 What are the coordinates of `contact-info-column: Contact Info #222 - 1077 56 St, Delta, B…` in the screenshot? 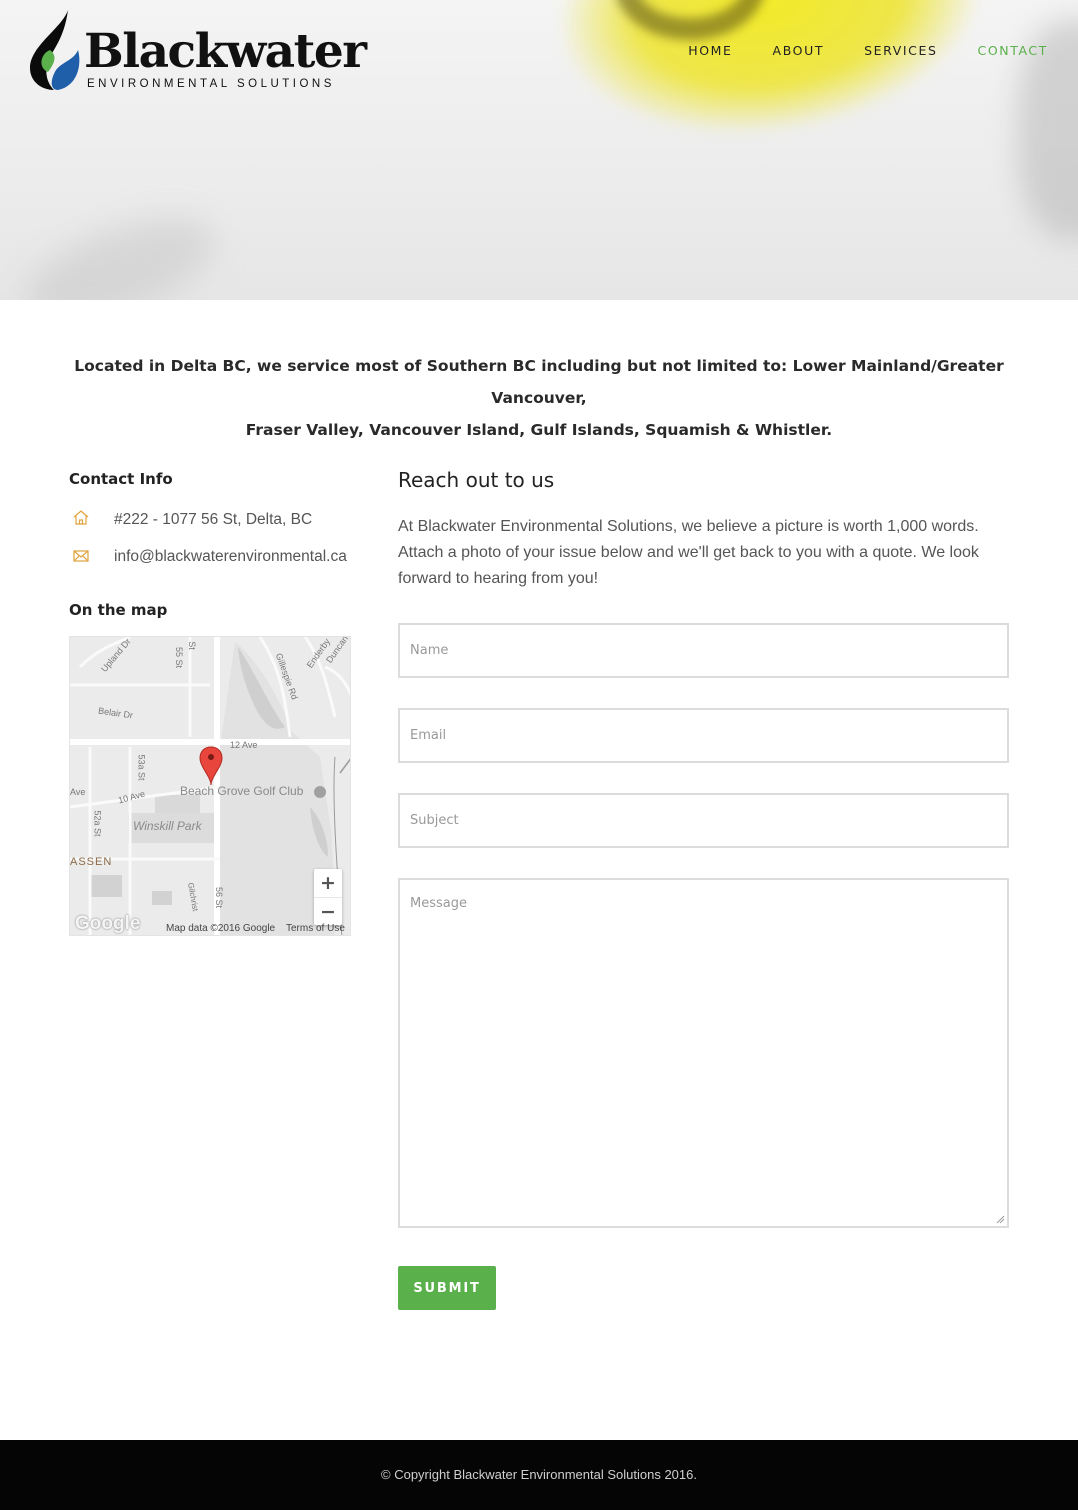 It's located at (210, 703).